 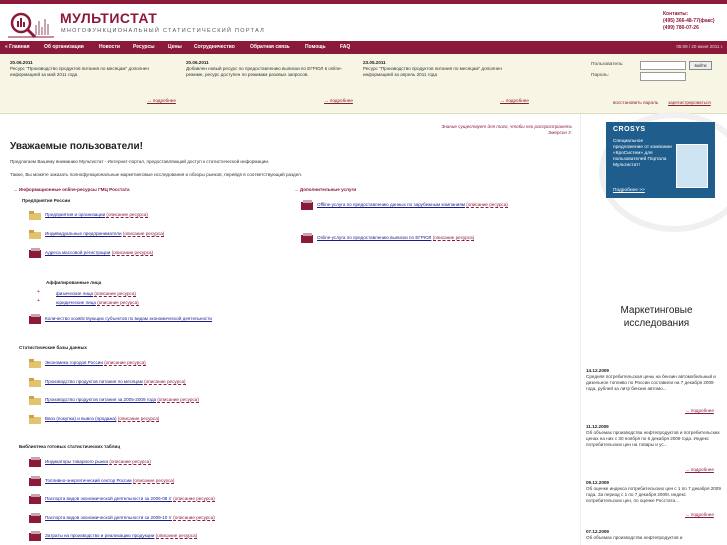 I want to click on nav-resources: Ресурсы, so click(x=144, y=47).